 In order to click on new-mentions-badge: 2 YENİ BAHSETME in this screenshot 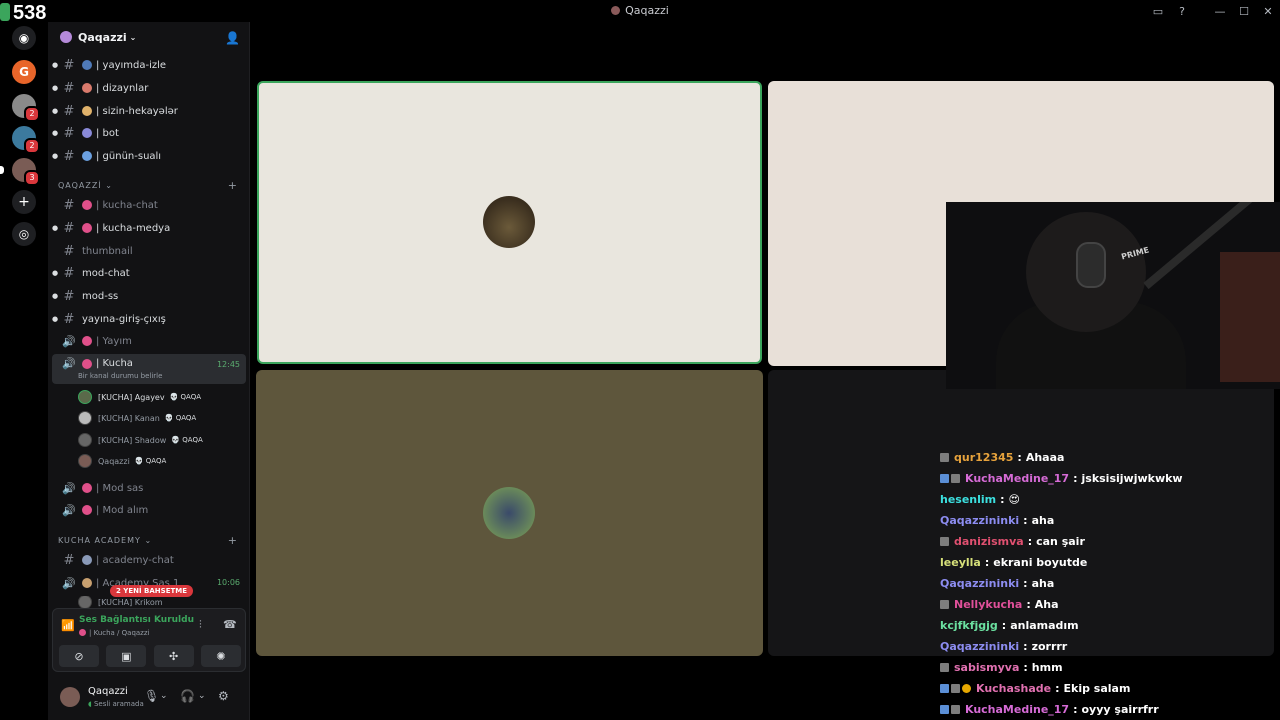, I will do `click(152, 591)`.